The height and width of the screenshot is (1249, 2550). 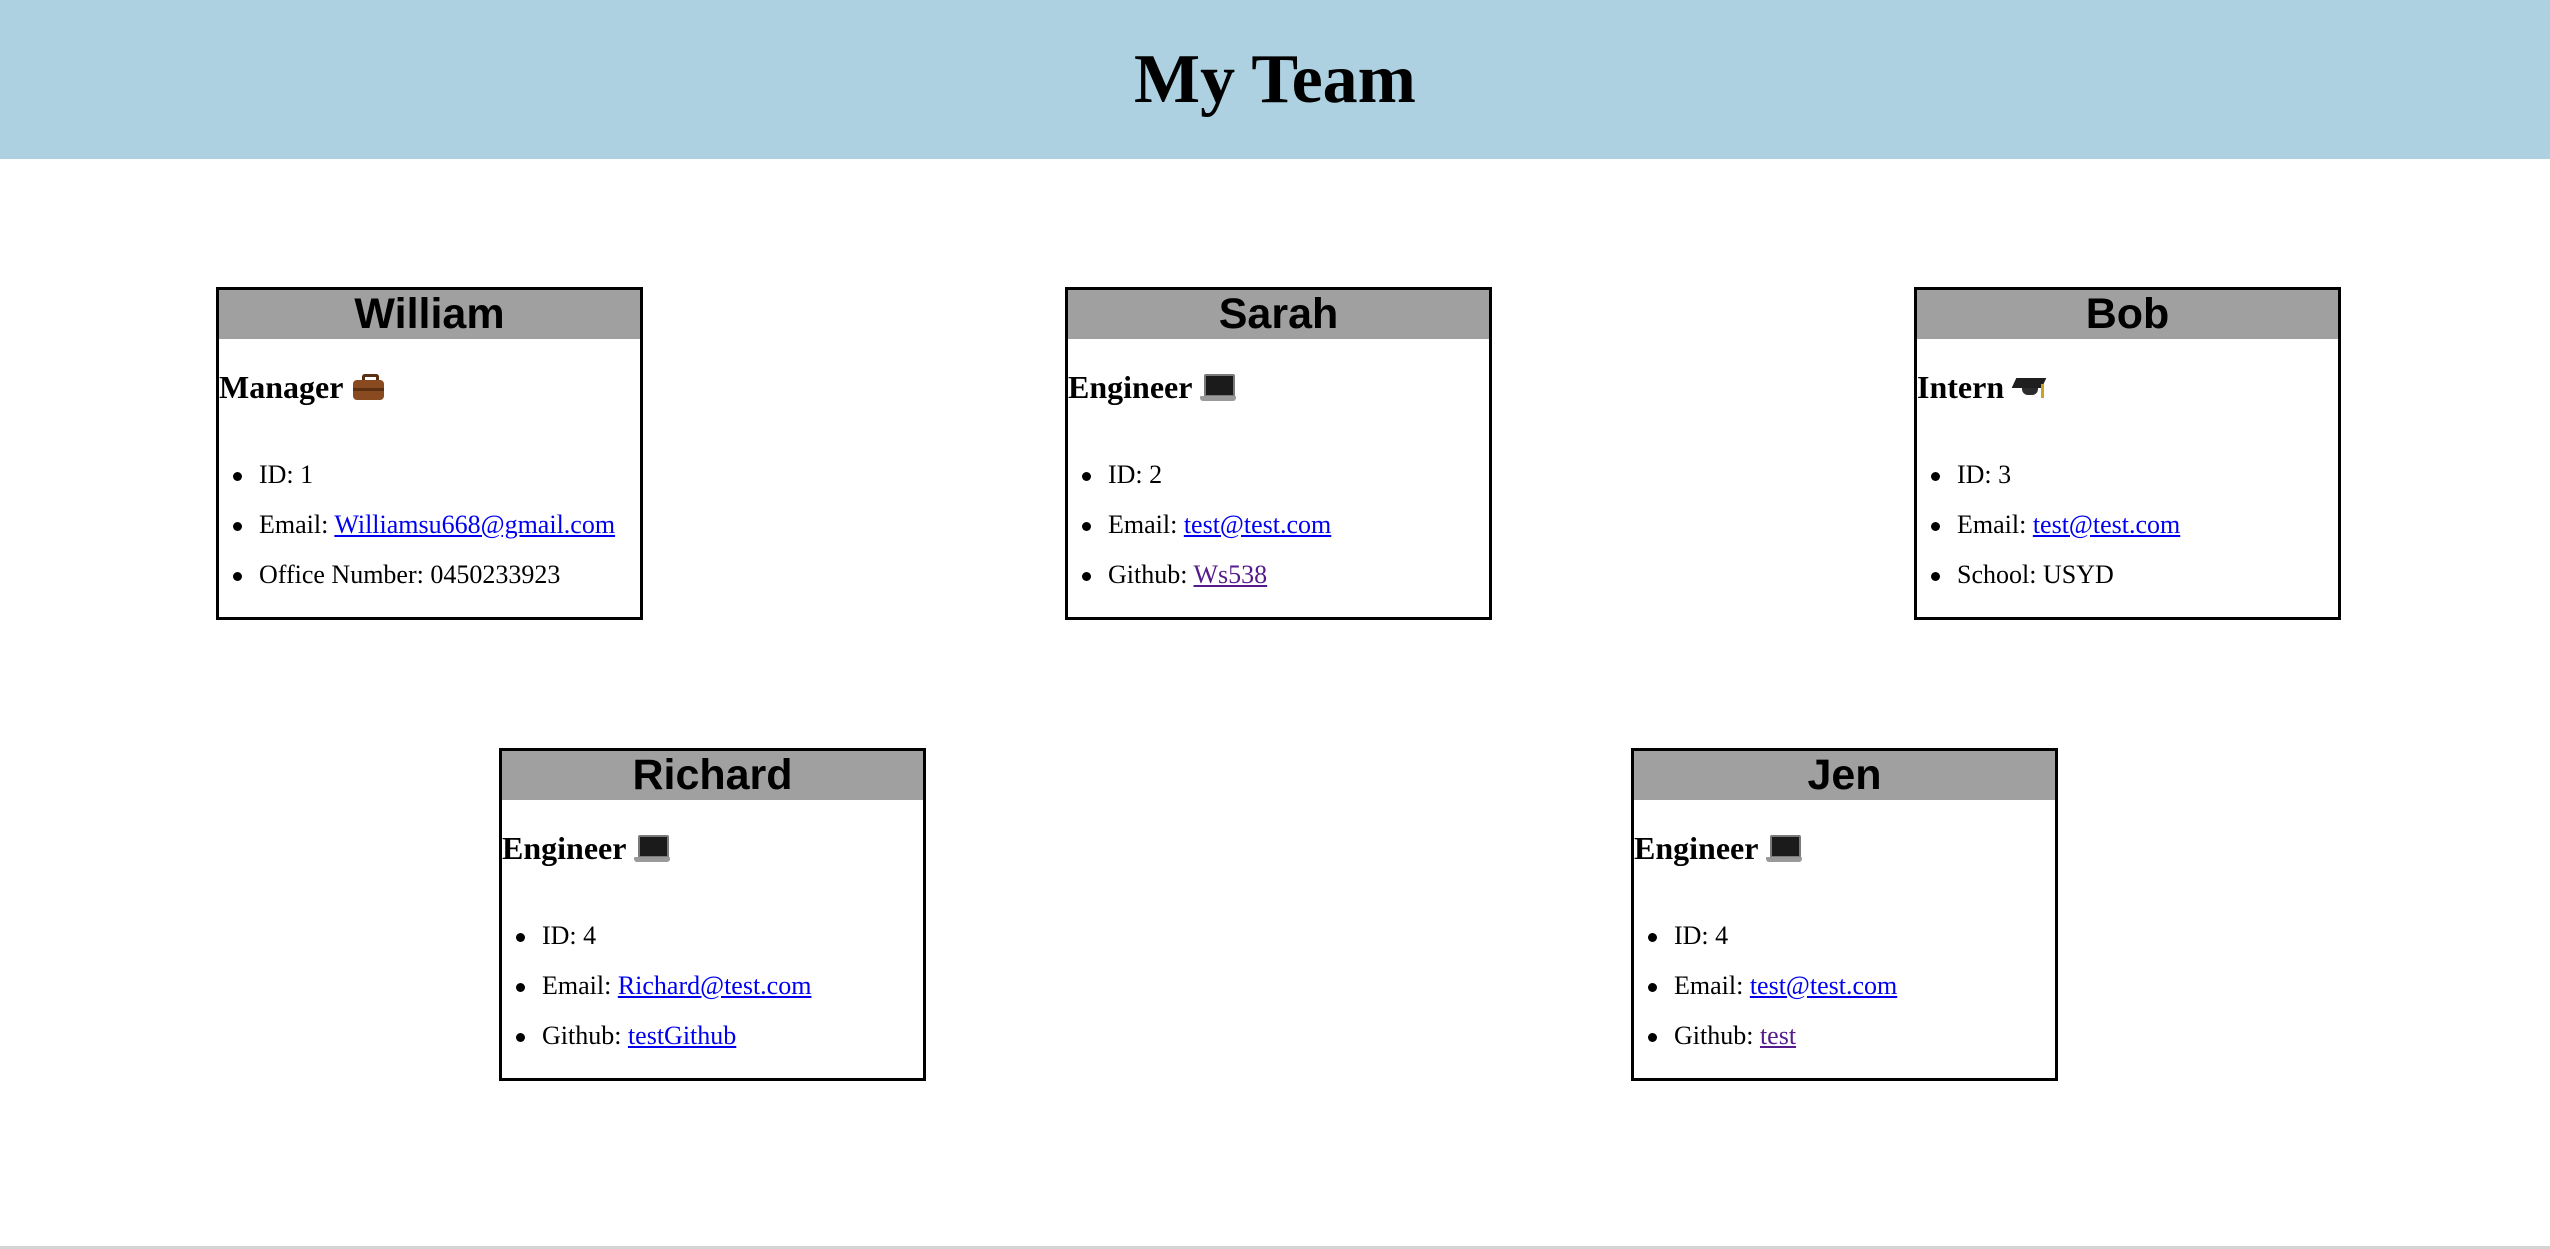 I want to click on card-header: Jen, so click(x=1844, y=775).